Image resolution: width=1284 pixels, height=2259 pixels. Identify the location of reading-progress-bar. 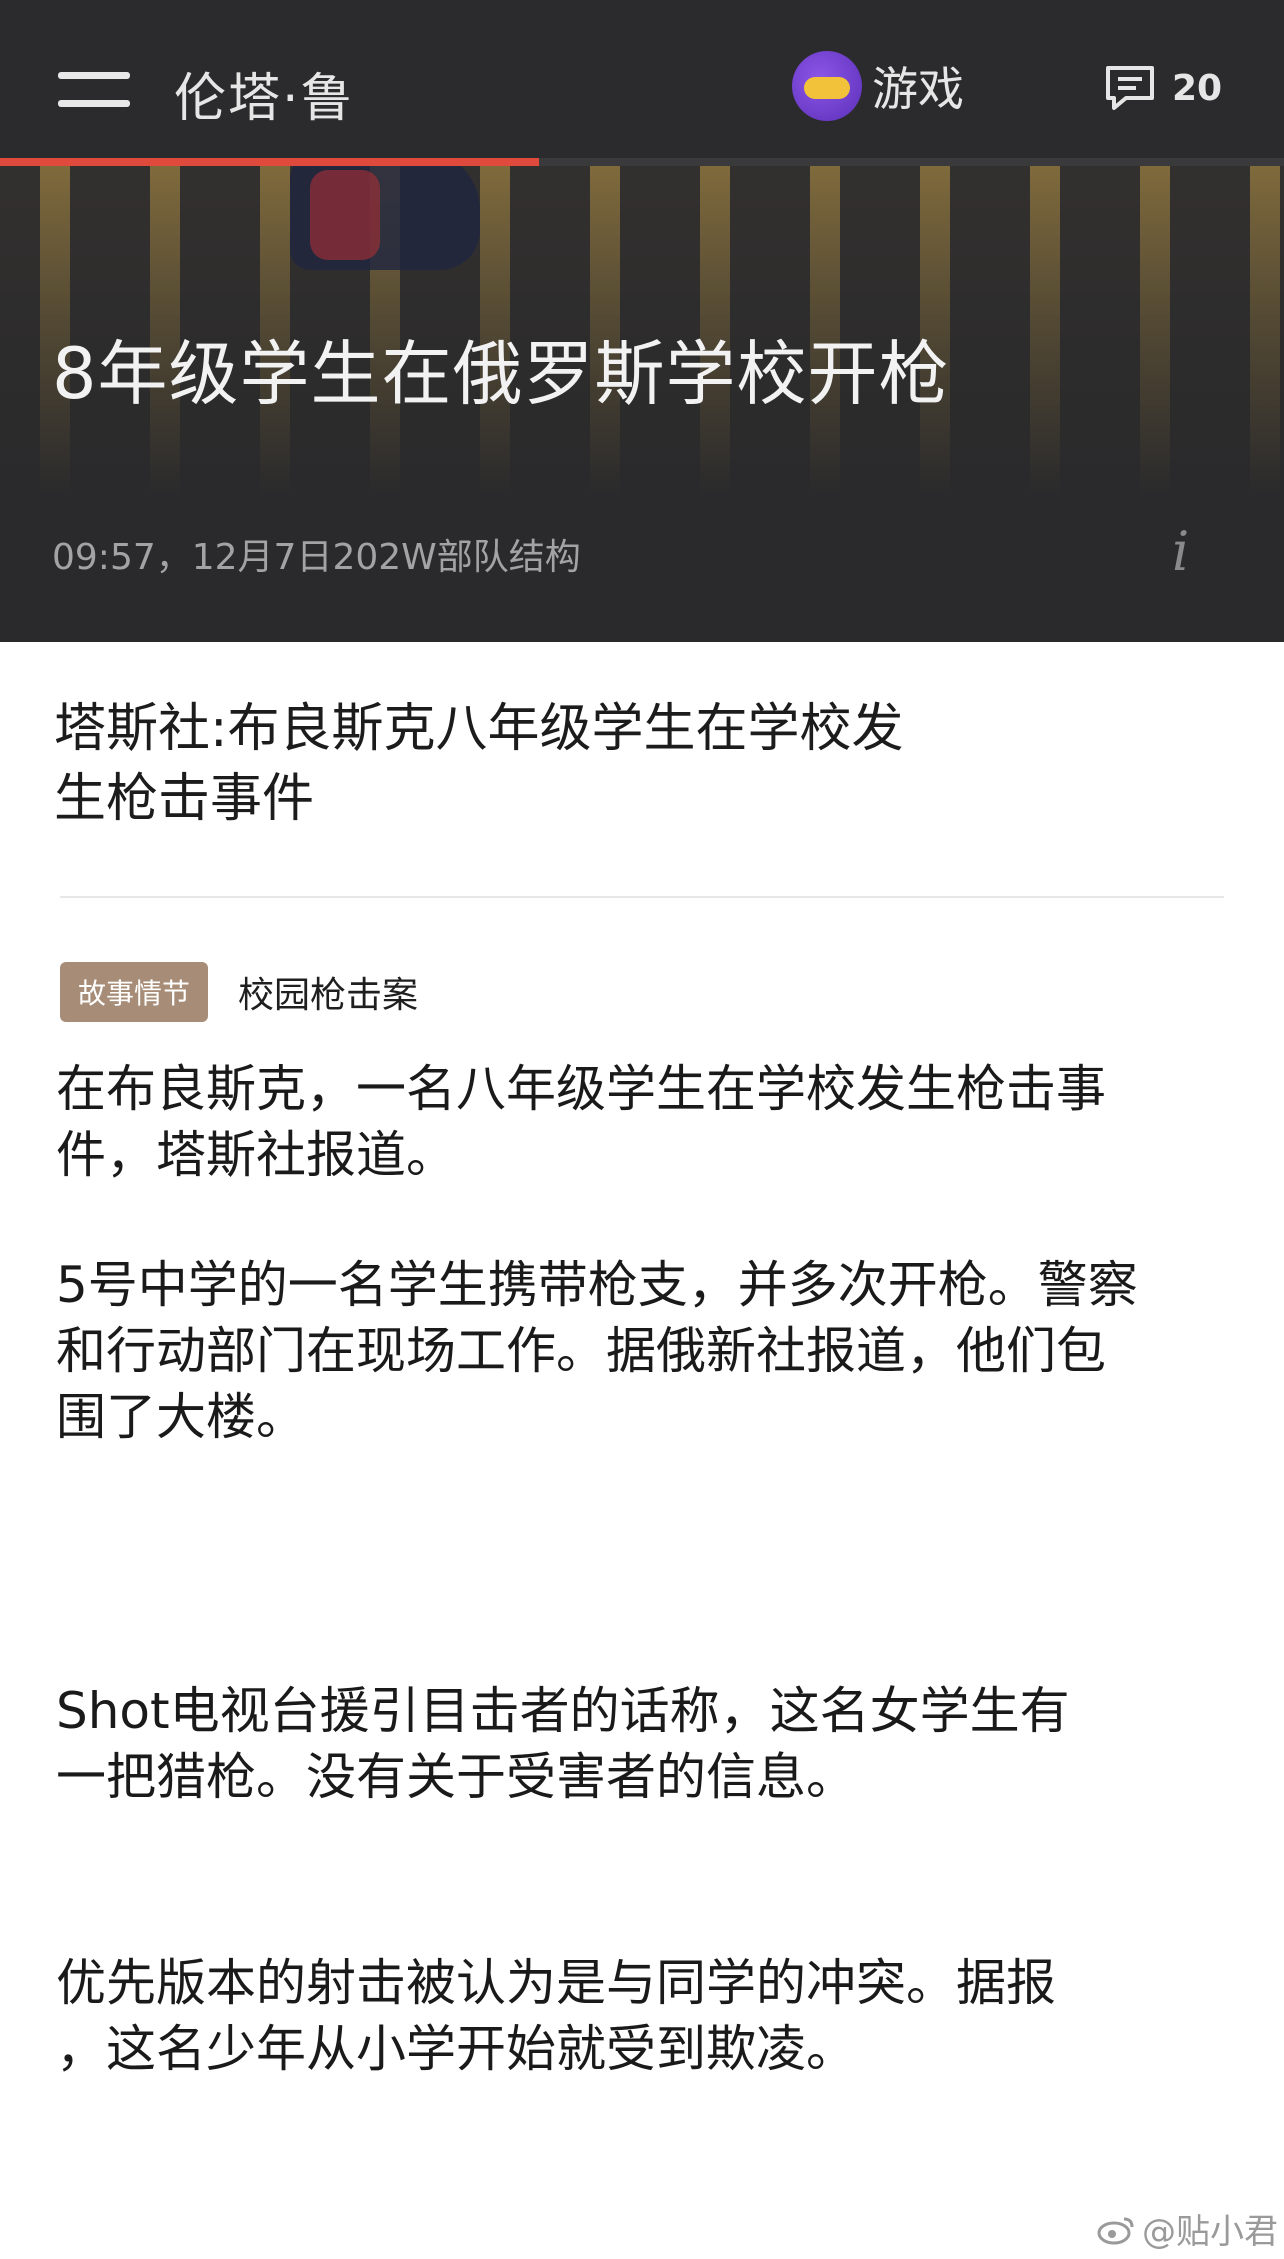
(642, 162).